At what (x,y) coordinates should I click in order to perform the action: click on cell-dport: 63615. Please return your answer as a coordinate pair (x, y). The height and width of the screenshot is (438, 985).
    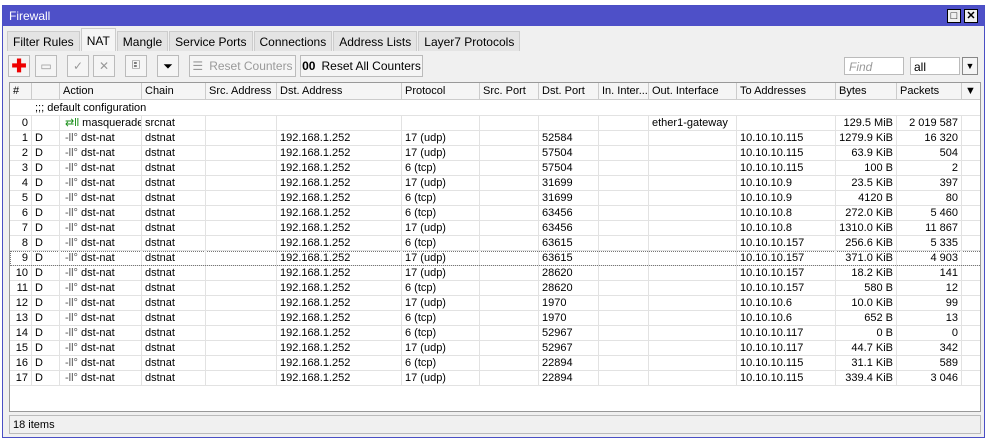
    Looking at the image, I should click on (569, 243).